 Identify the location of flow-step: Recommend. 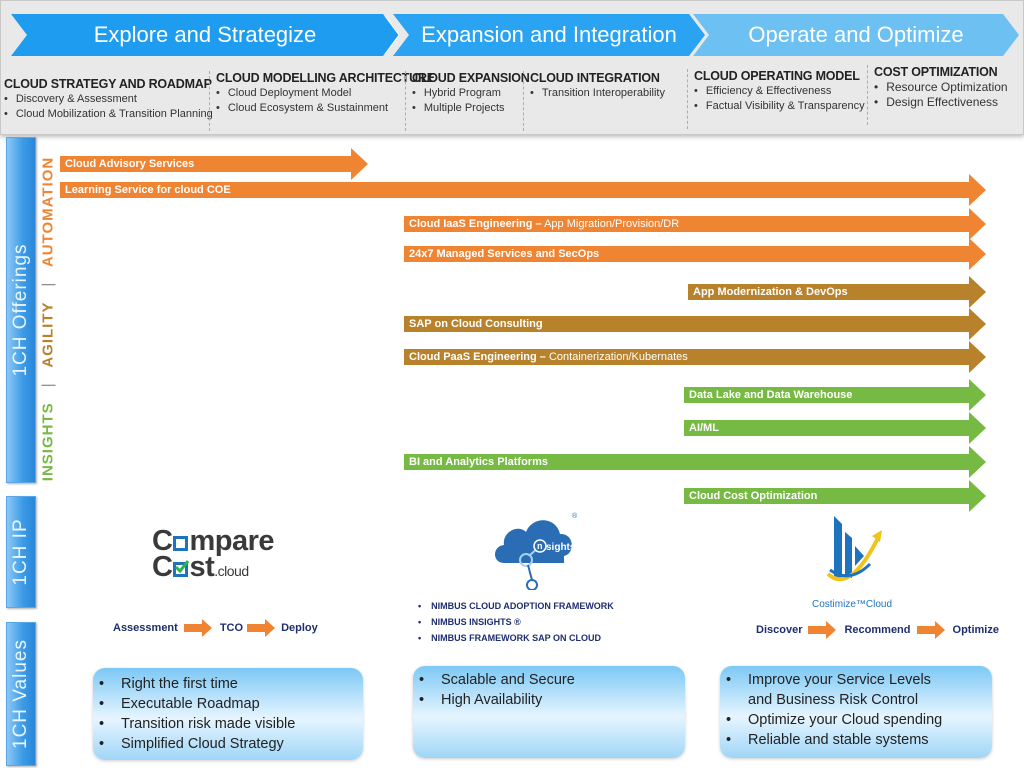
(877, 630).